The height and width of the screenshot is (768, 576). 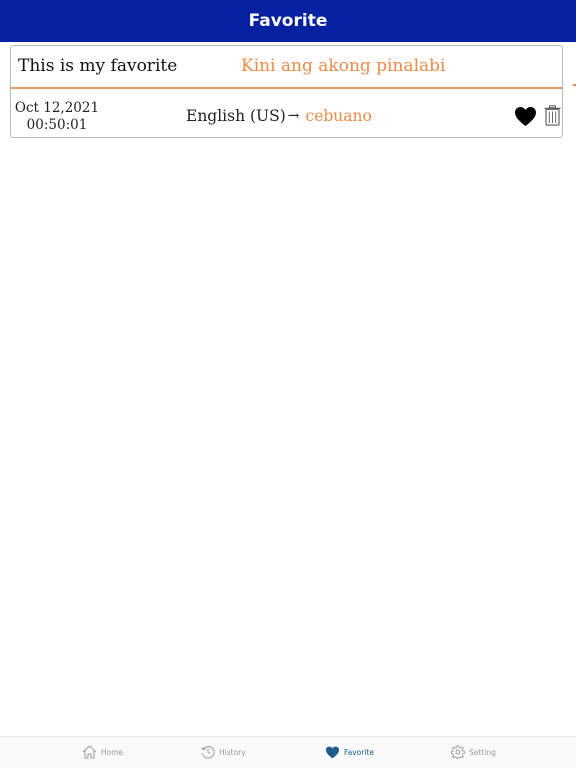 I want to click on time-label: 00:50:01, so click(x=57, y=125).